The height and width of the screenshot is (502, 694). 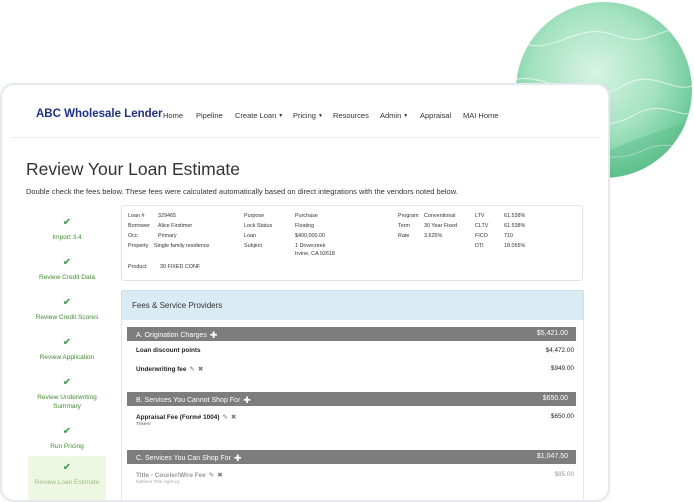 What do you see at coordinates (177, 305) in the screenshot?
I see `fees-panel-title: Fees & Service Providers` at bounding box center [177, 305].